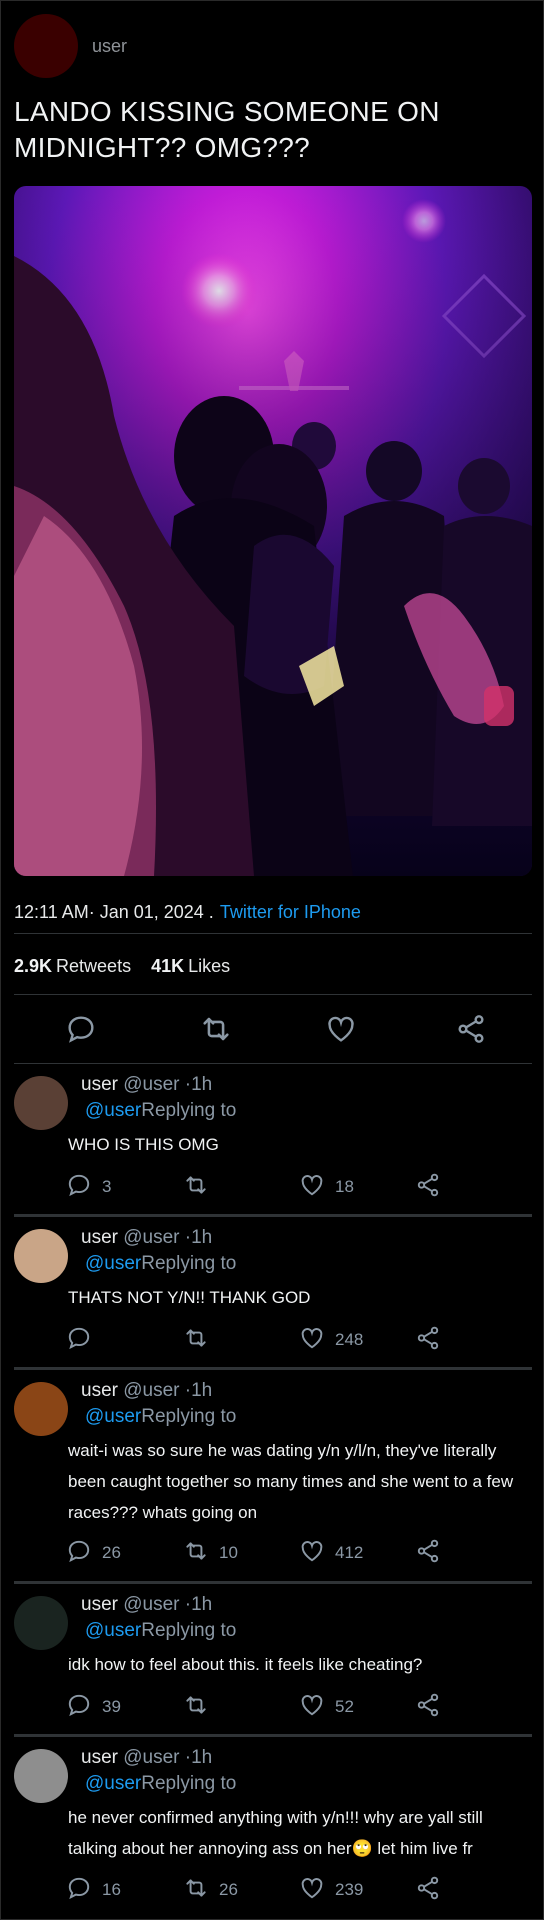  Describe the element at coordinates (326, 1707) in the screenshot. I see `like-button: 52` at that location.